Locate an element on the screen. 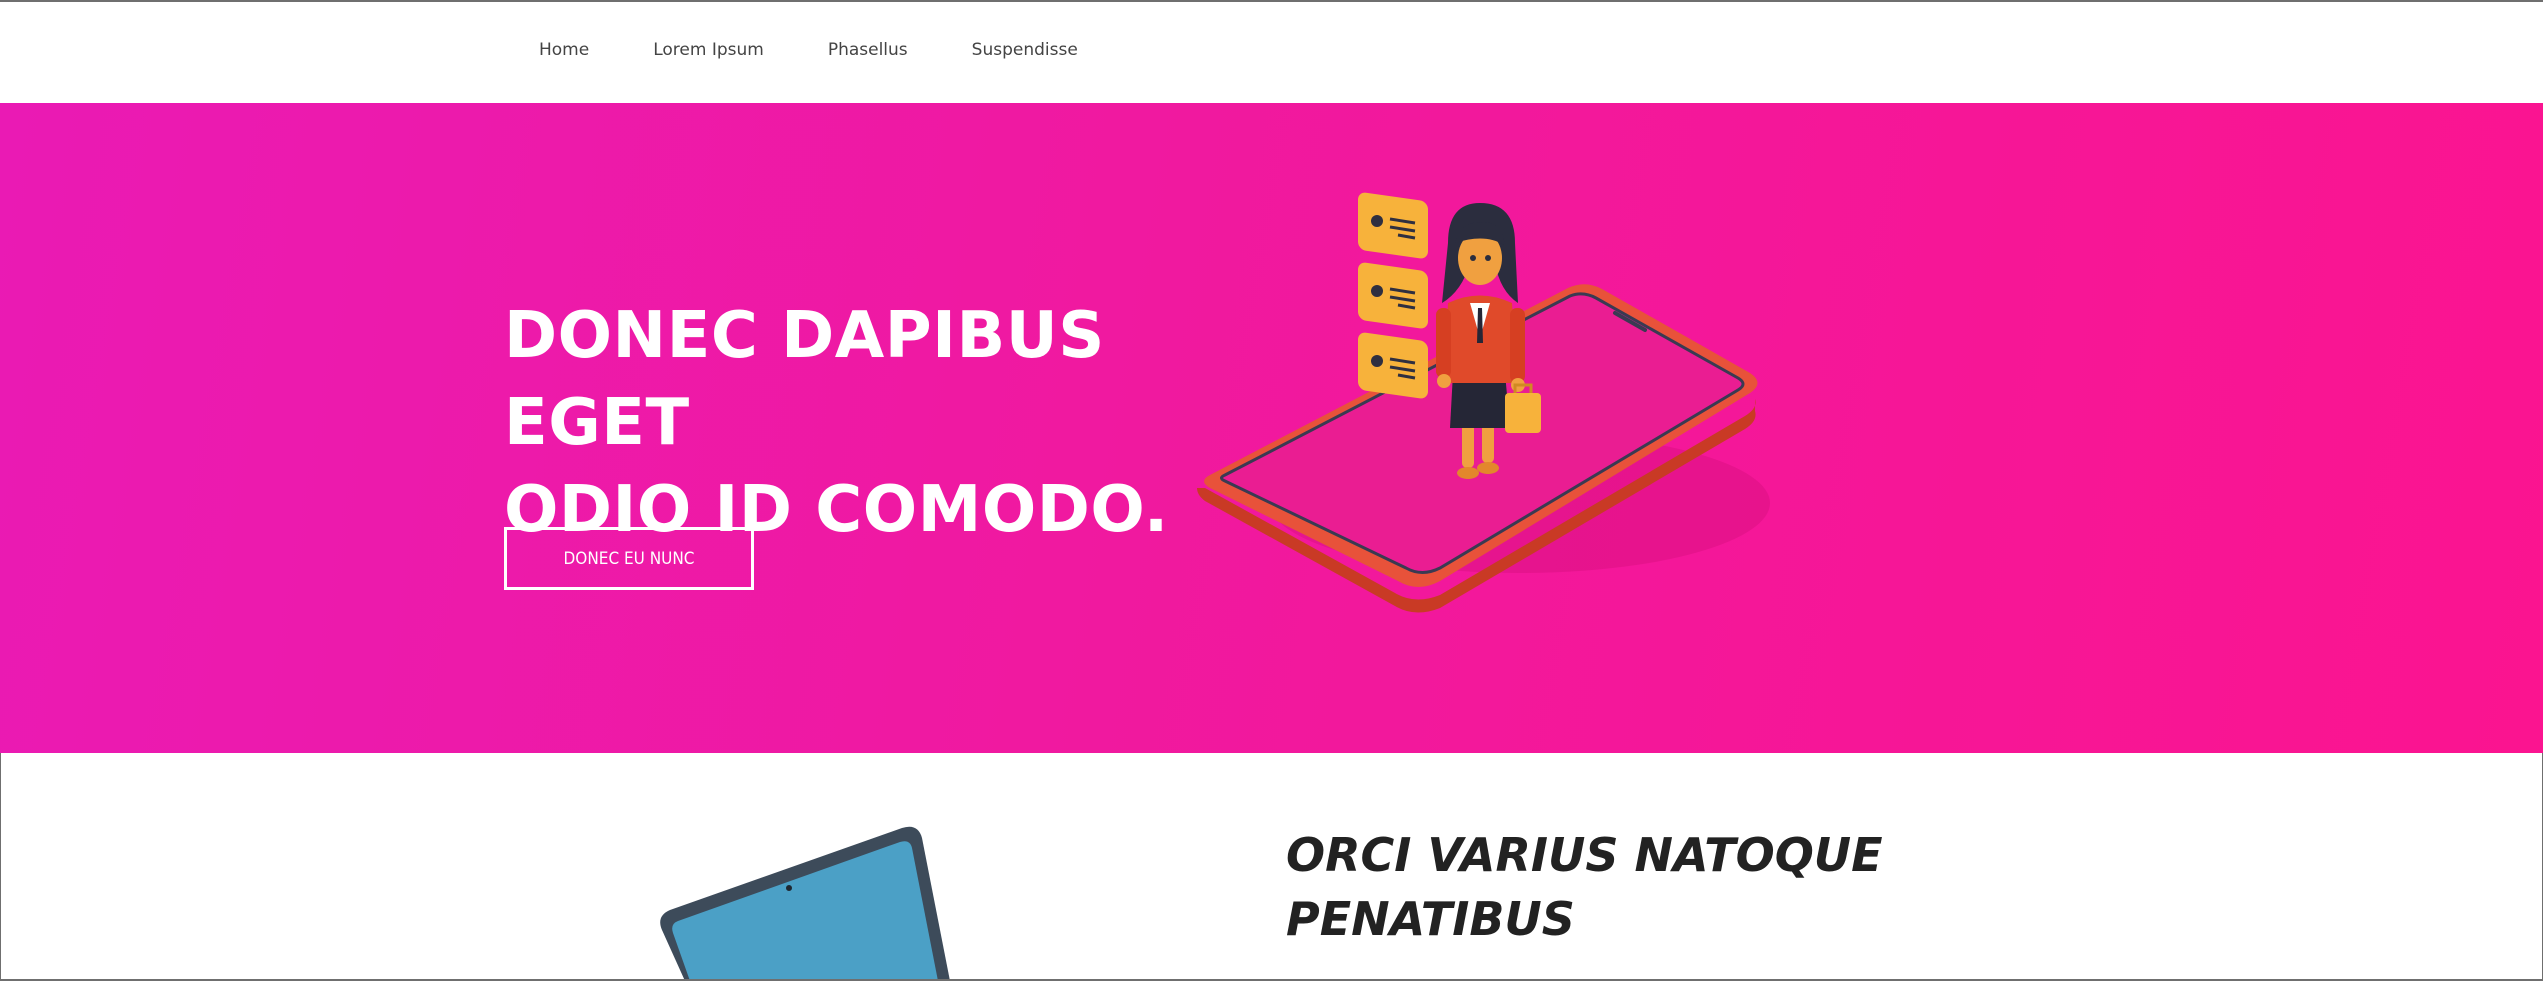  businesswoman-on-phone-icon is located at coordinates (1483, 402).